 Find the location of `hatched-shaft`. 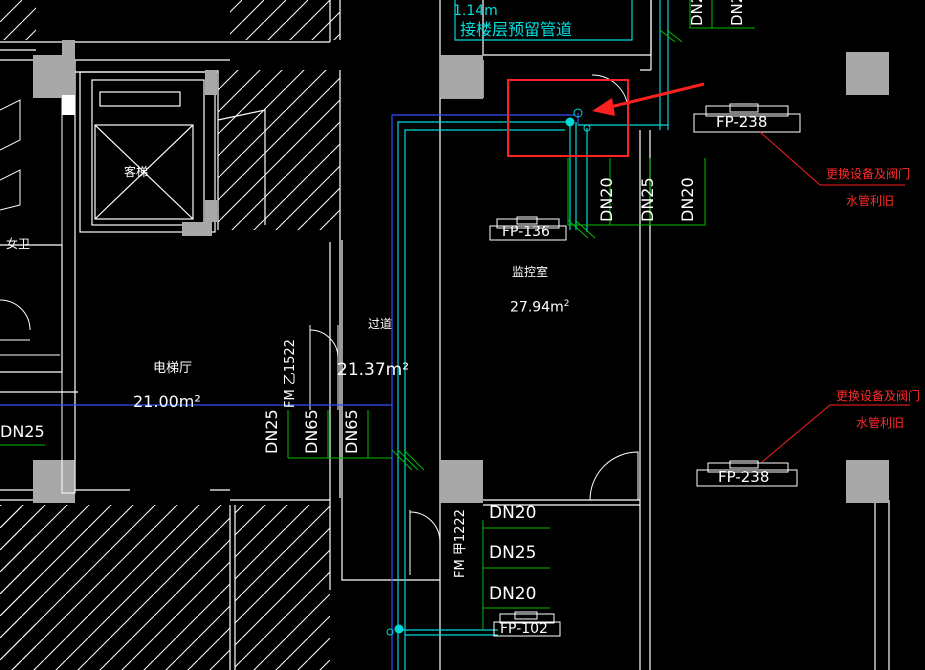

hatched-shaft is located at coordinates (279, 150).